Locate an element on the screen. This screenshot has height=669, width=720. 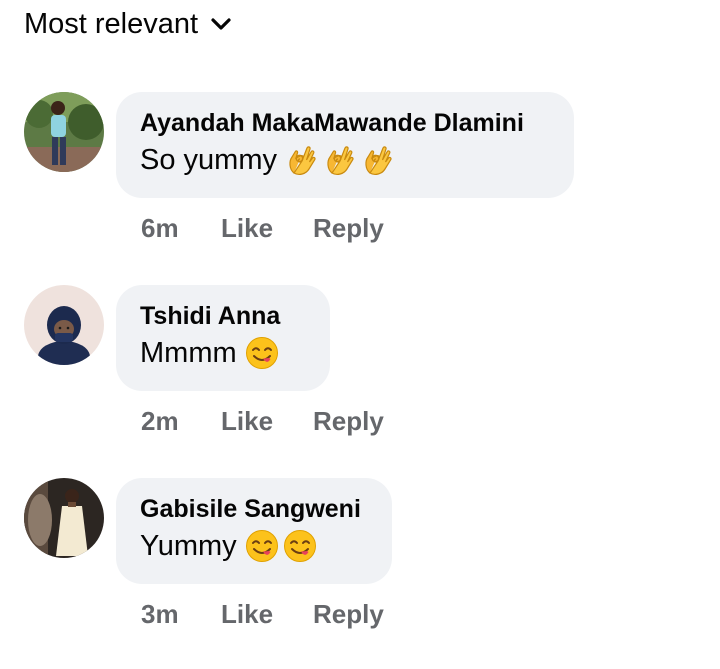
comment-text-body: So yummy is located at coordinates (208, 160).